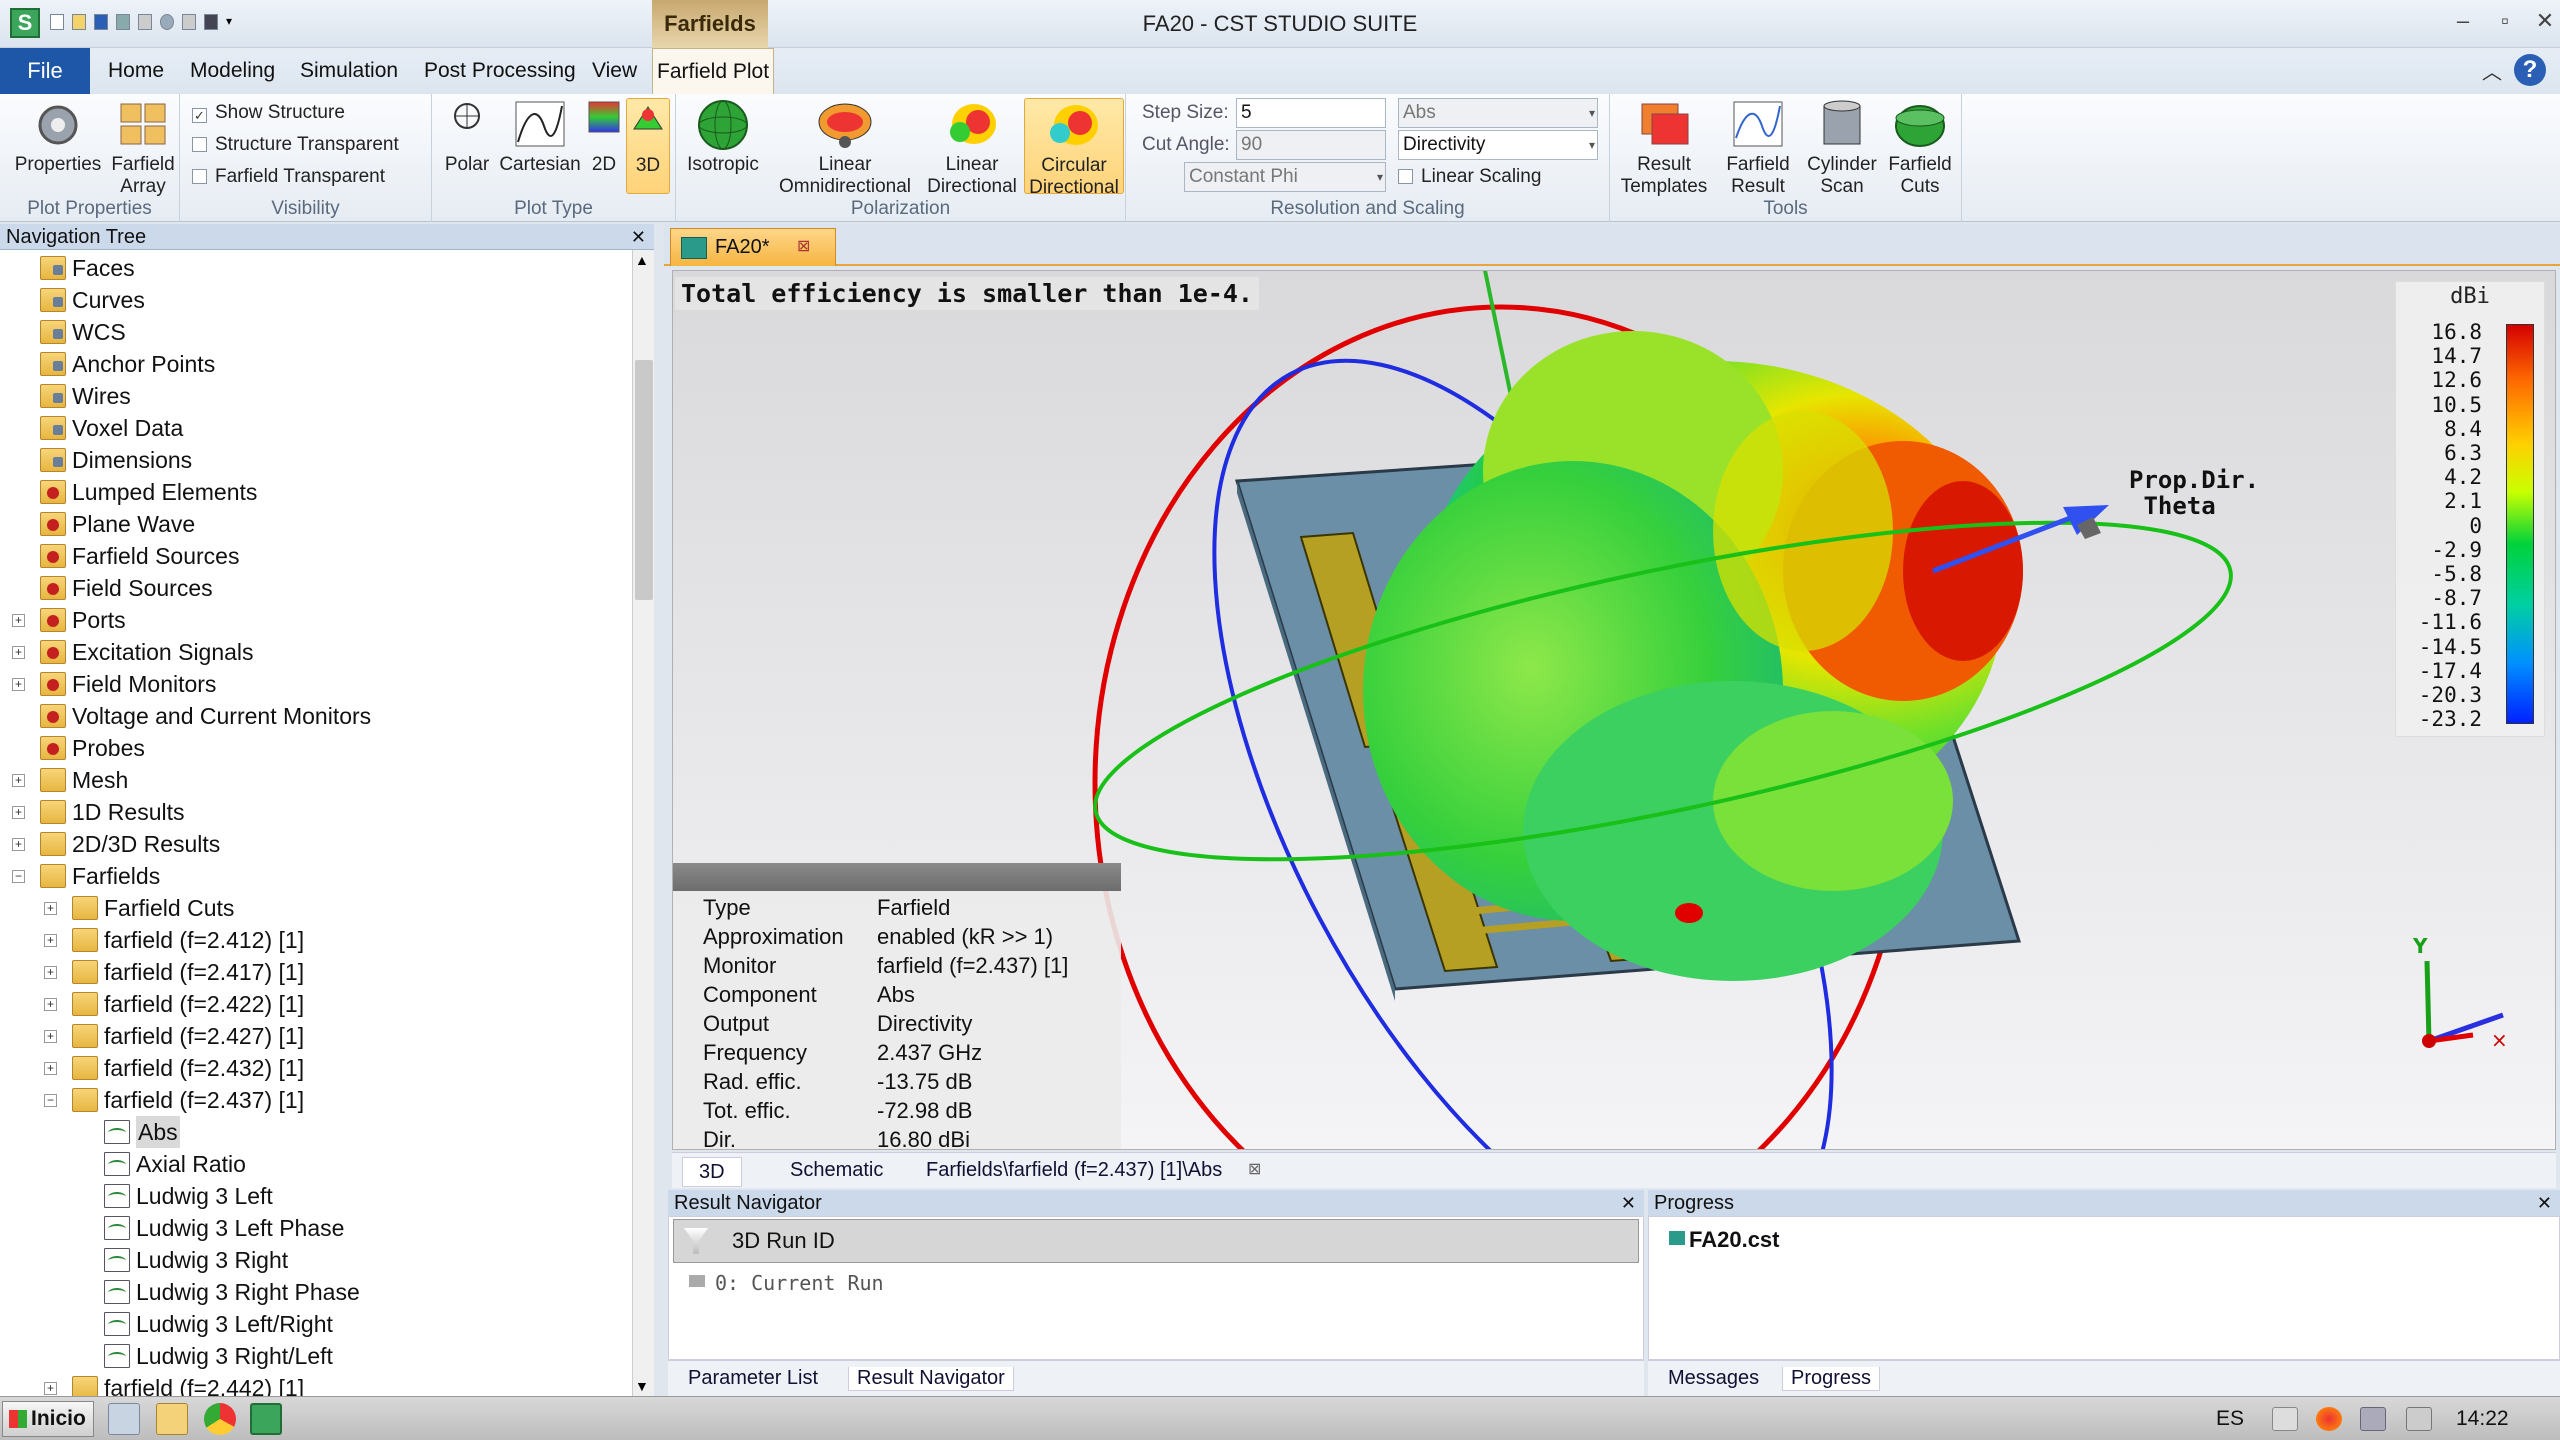 Image resolution: width=2560 pixels, height=1440 pixels. Describe the element at coordinates (1713, 1378) in the screenshot. I see `tab-messages: Messages` at that location.